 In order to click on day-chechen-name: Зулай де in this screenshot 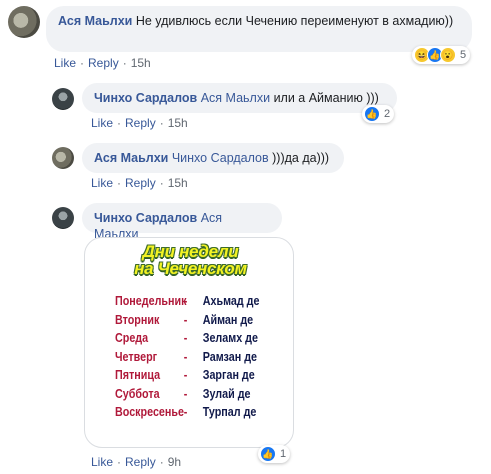, I will do `click(226, 393)`.